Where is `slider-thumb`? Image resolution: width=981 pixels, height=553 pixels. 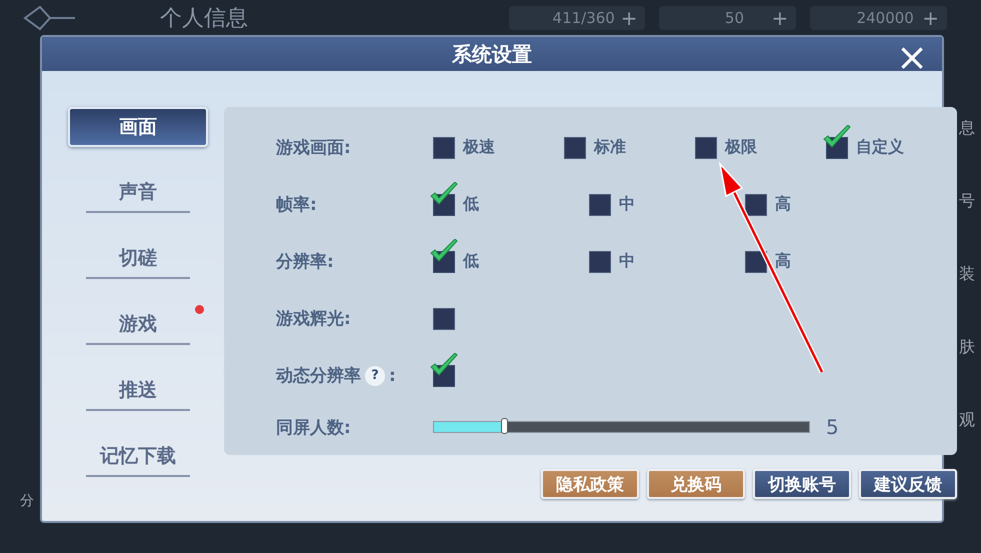 slider-thumb is located at coordinates (504, 426).